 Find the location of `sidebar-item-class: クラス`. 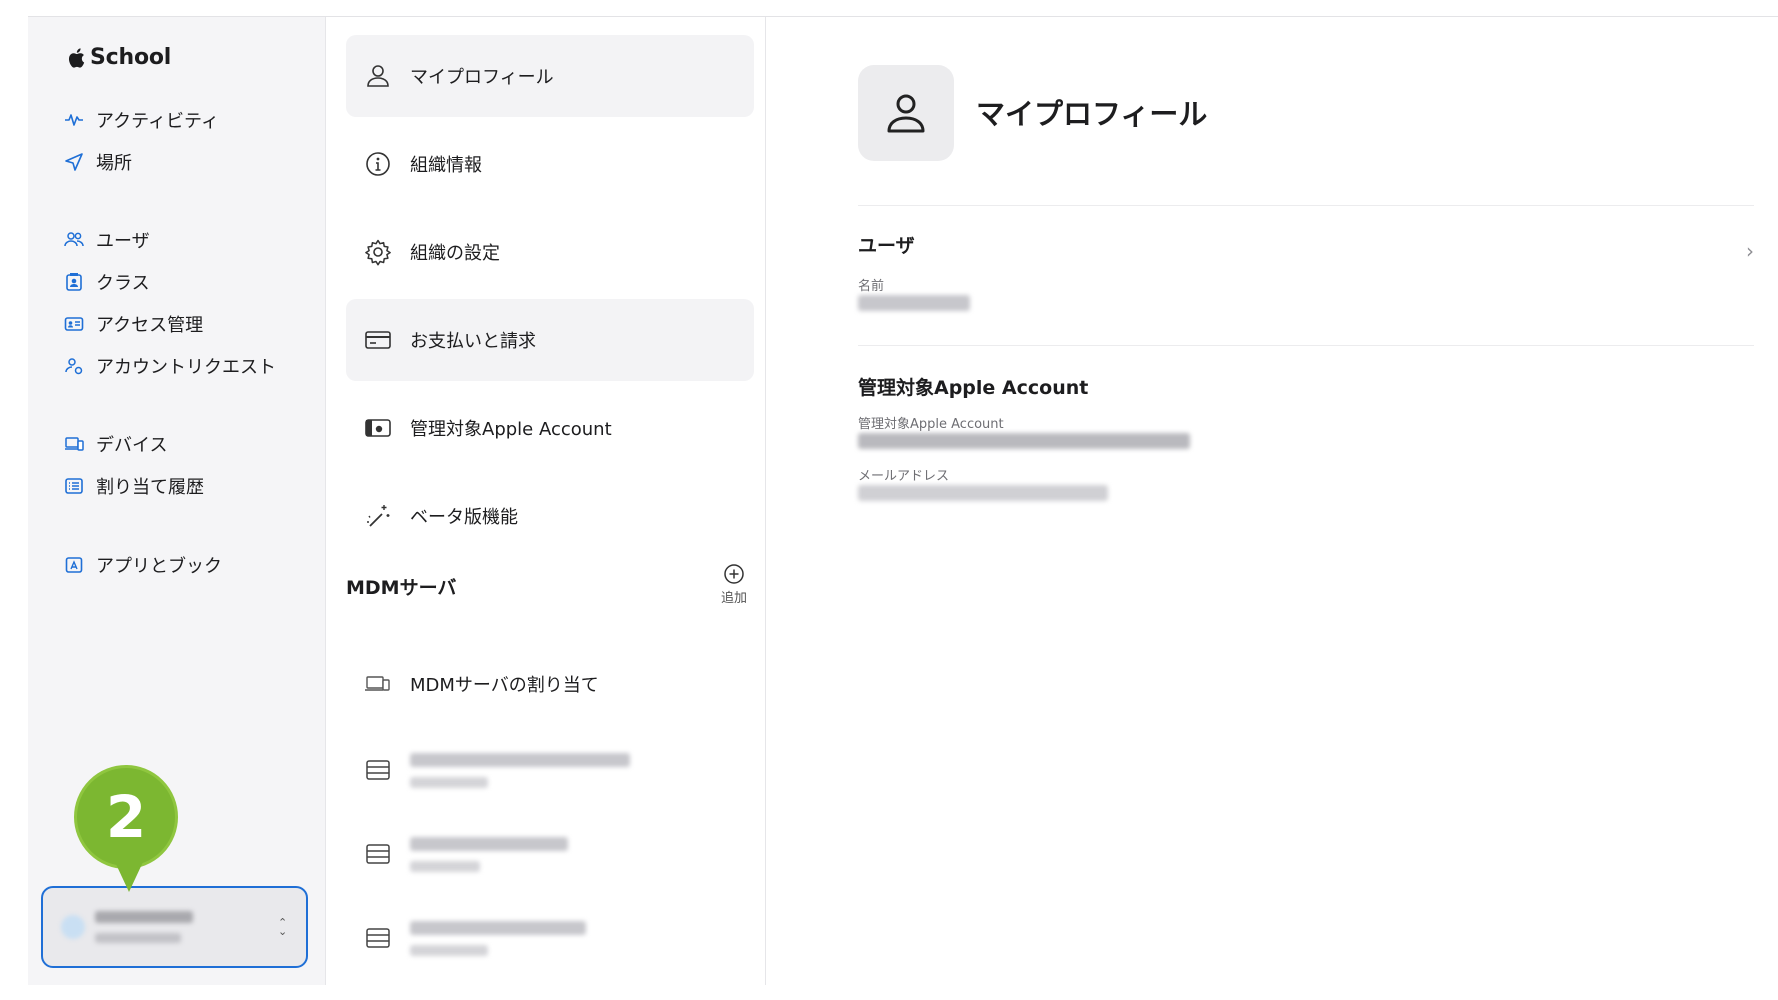

sidebar-item-class: クラス is located at coordinates (107, 282).